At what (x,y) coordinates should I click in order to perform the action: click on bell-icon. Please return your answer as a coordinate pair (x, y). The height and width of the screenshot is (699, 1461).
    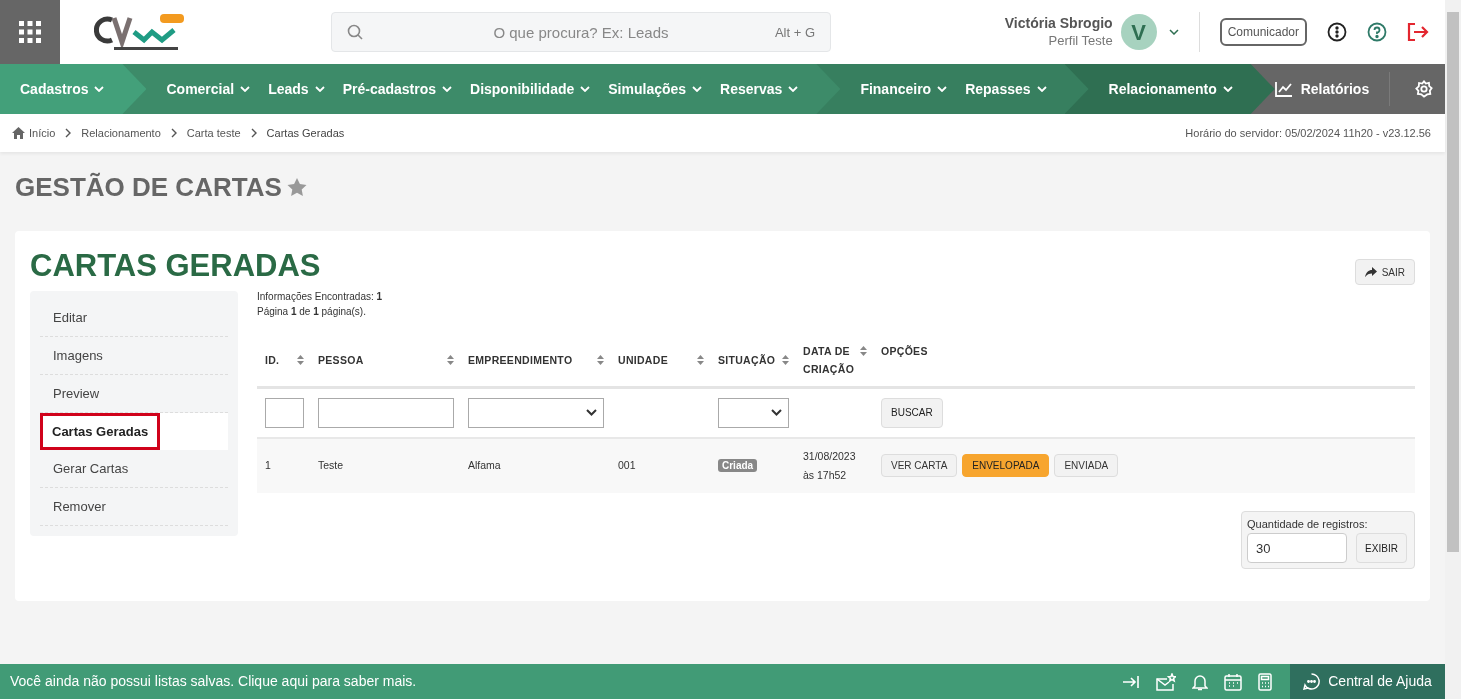
    Looking at the image, I should click on (1200, 681).